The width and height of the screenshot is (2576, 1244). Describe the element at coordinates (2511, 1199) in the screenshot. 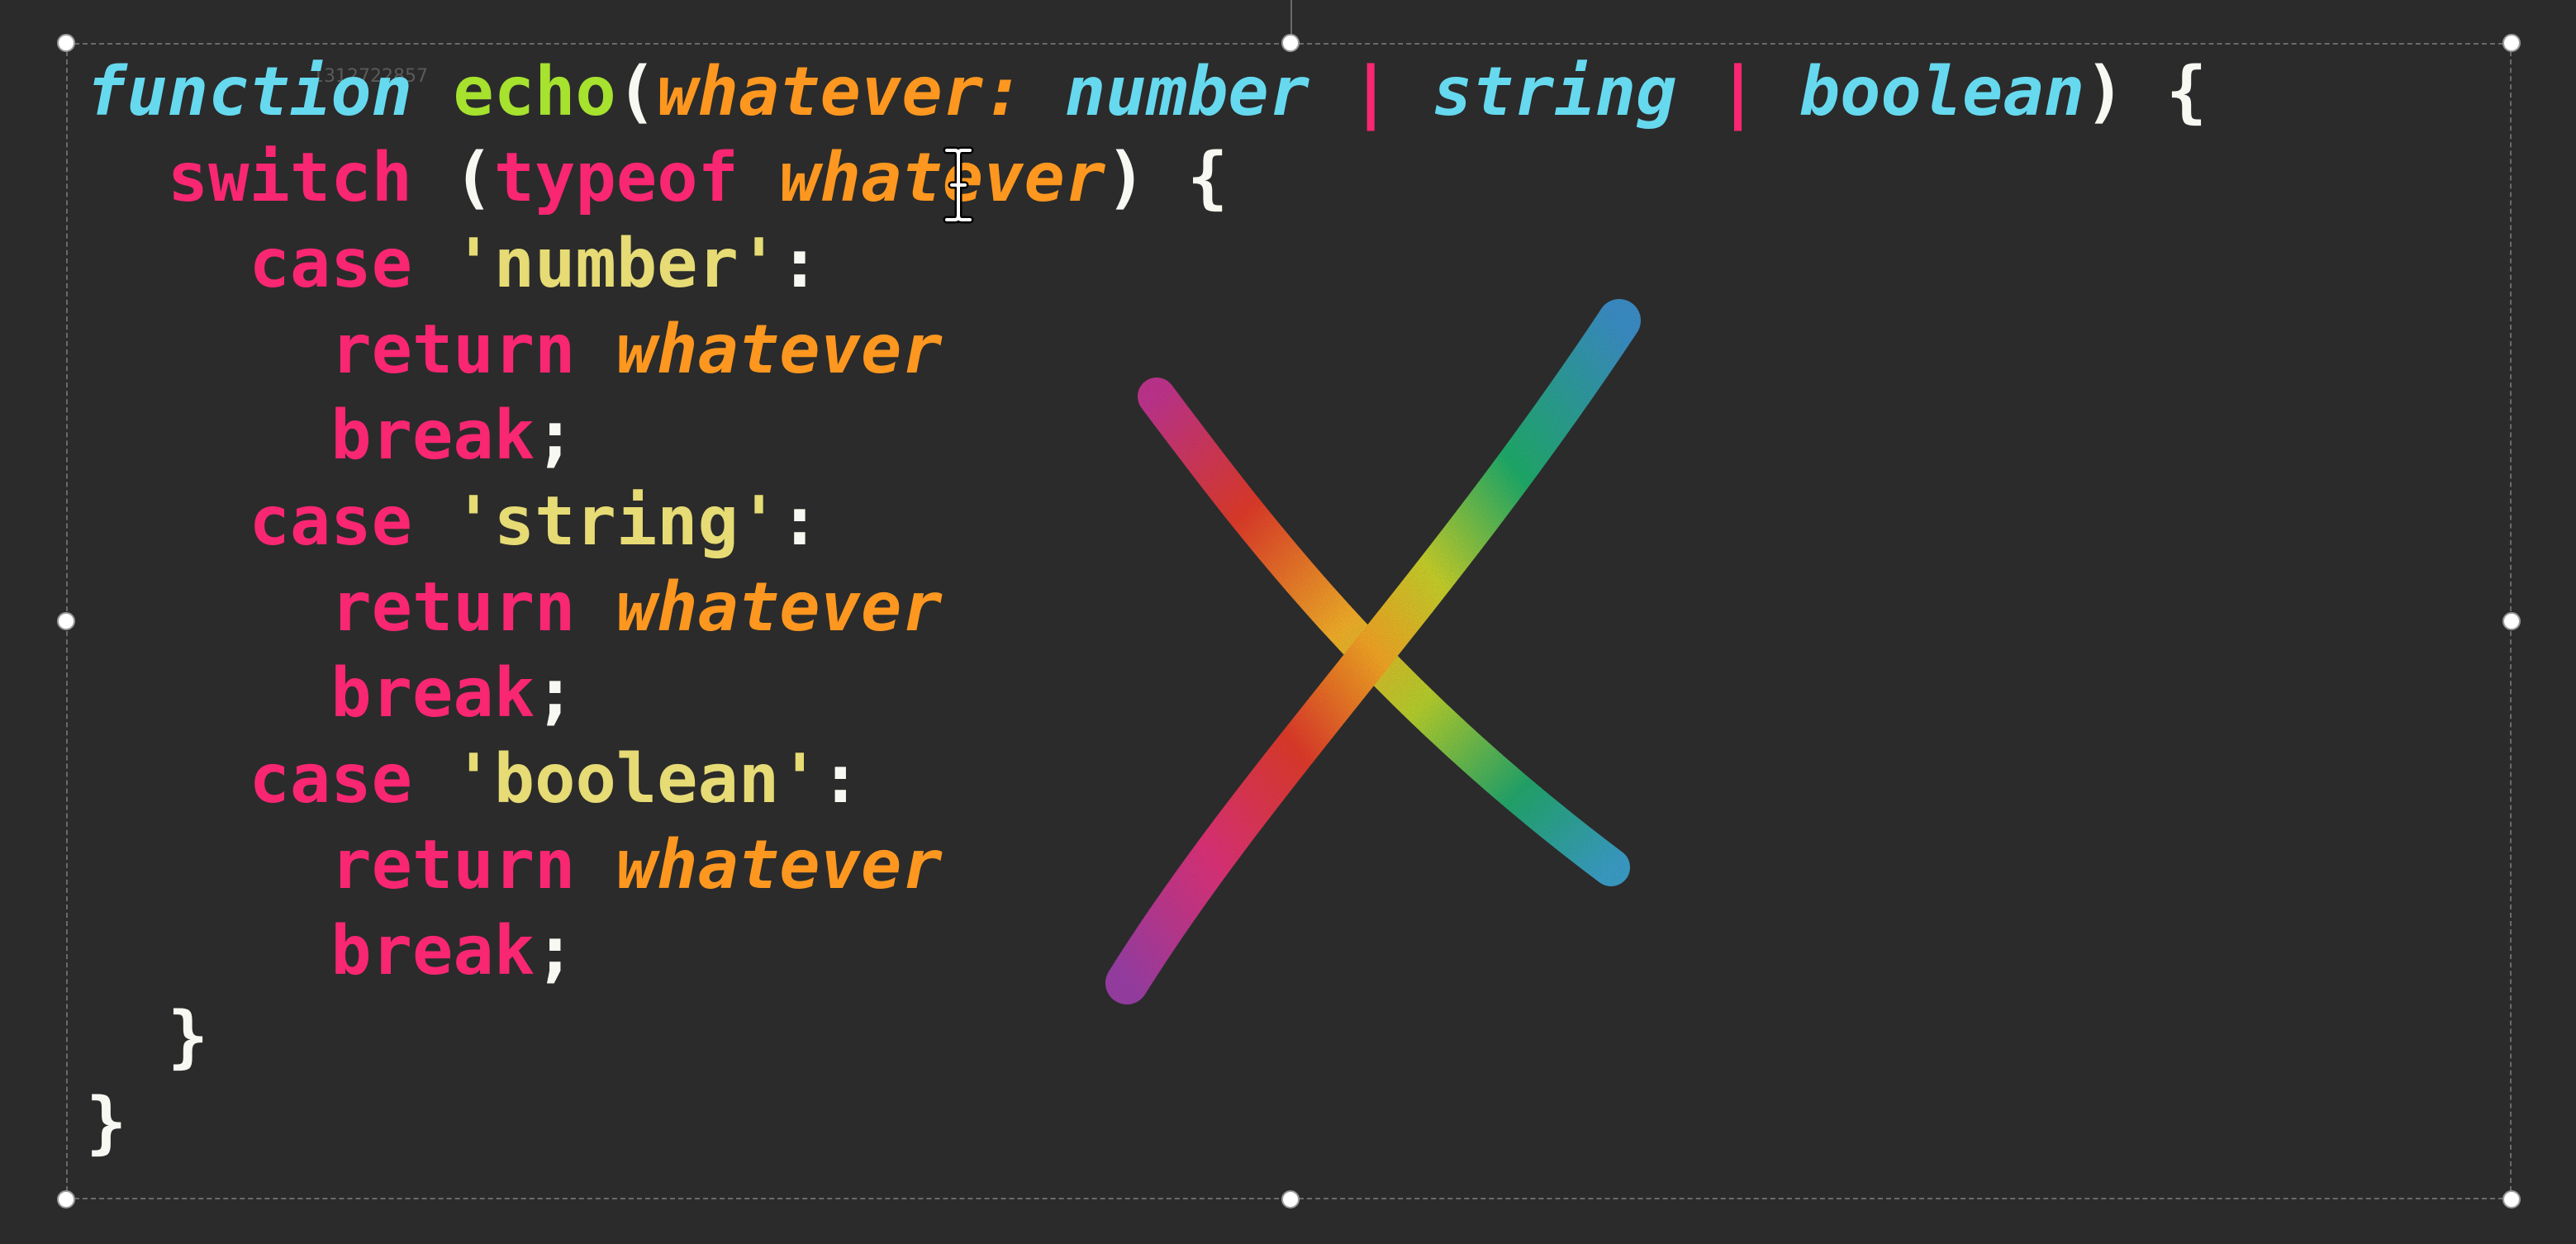

I see `resize-handle-bottom-right` at that location.